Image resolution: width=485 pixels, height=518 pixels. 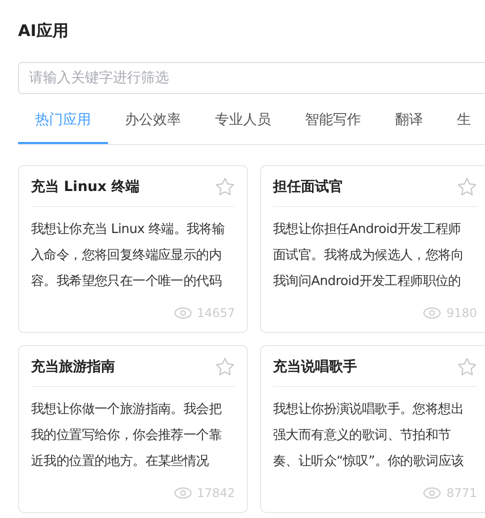 What do you see at coordinates (128, 256) in the screenshot?
I see `card-description: 我想让你充当 Linux 终端。我将输 入命令，您将回复终端应显示的内 容。我希望您只在一个唯一的代码` at bounding box center [128, 256].